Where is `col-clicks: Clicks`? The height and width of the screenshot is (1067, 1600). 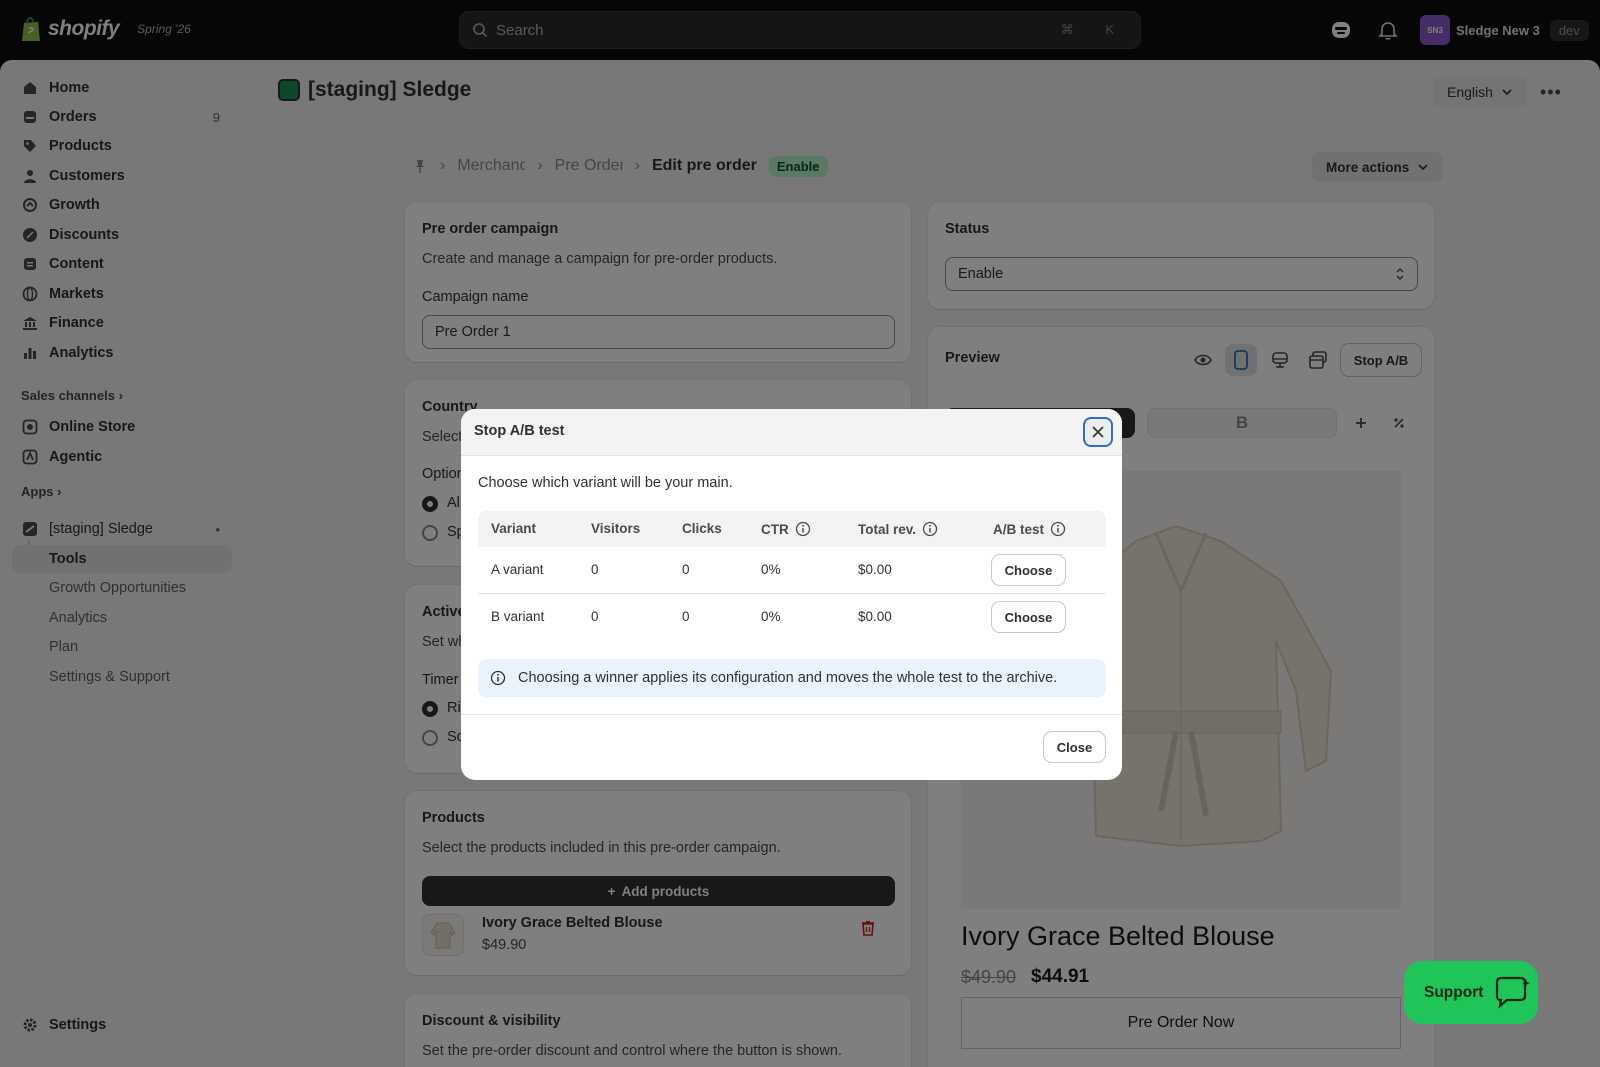
col-clicks: Clicks is located at coordinates (702, 528).